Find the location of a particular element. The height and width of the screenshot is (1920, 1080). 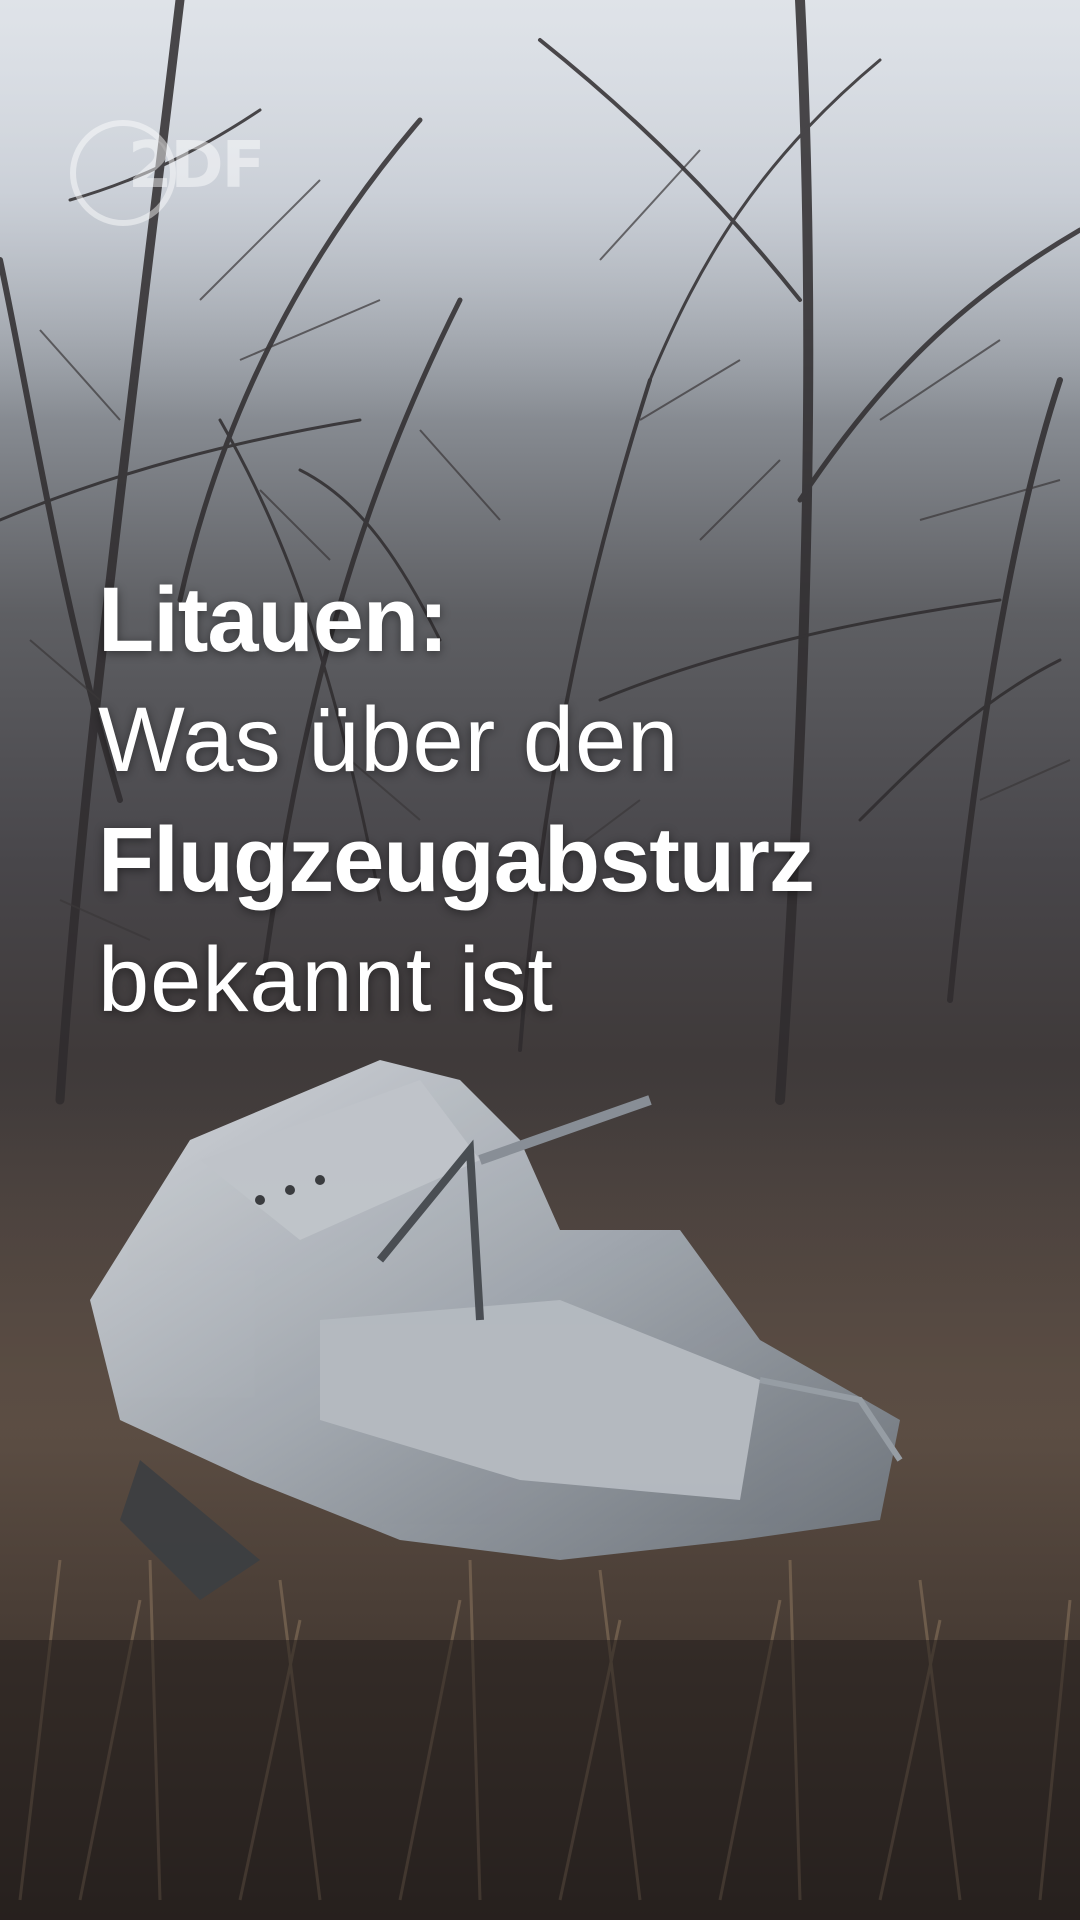

headline-line-4: bekannt ist is located at coordinates (326, 980).